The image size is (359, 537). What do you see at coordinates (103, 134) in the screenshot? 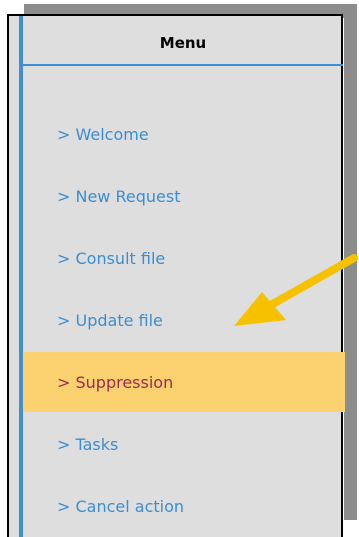
I see `menu-item-label: > Welcome` at bounding box center [103, 134].